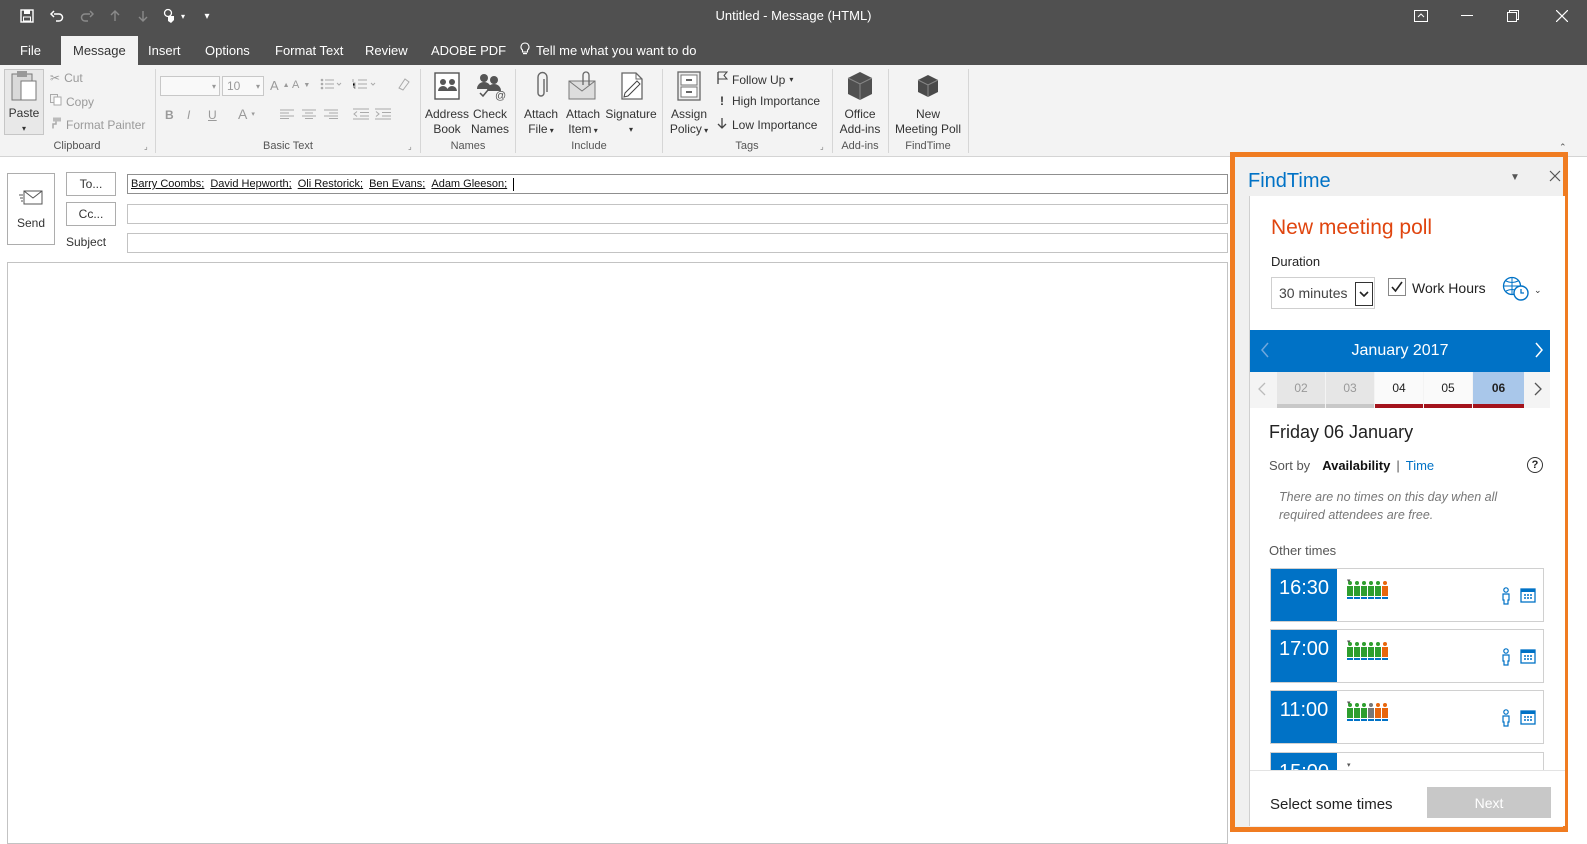  I want to click on next-item-icon, so click(143, 16).